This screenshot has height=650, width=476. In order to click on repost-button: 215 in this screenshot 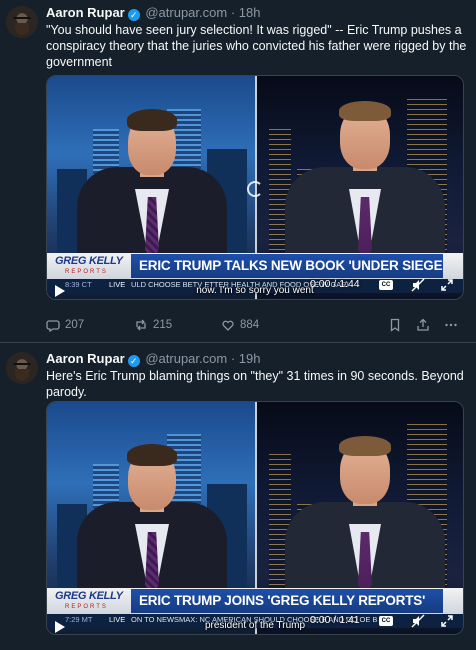, I will do `click(153, 325)`.